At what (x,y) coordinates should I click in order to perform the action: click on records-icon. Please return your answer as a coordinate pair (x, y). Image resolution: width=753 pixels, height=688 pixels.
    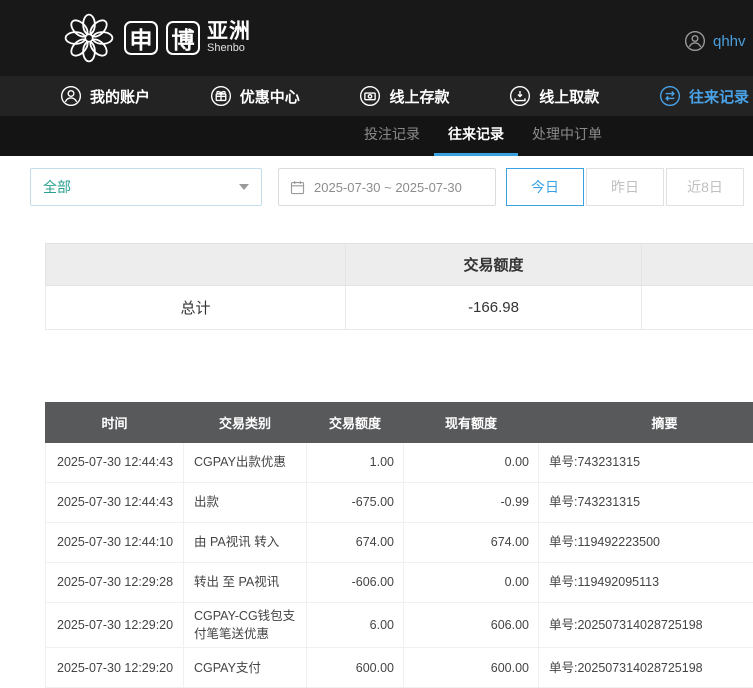
    Looking at the image, I should click on (670, 96).